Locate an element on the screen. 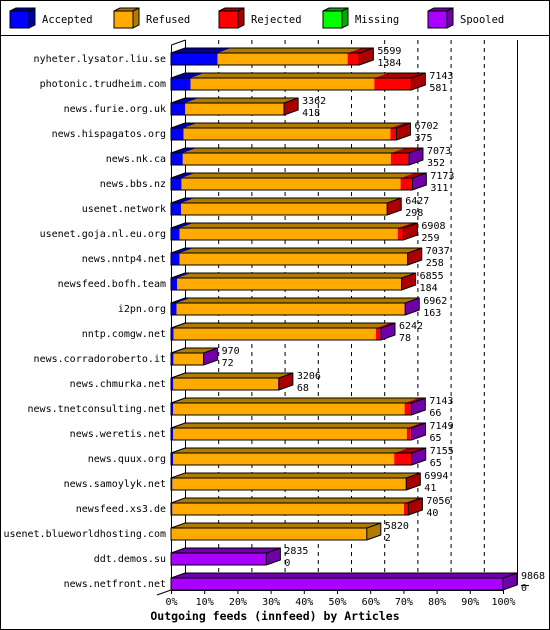  value-label-accepted: 2 is located at coordinates (388, 538).